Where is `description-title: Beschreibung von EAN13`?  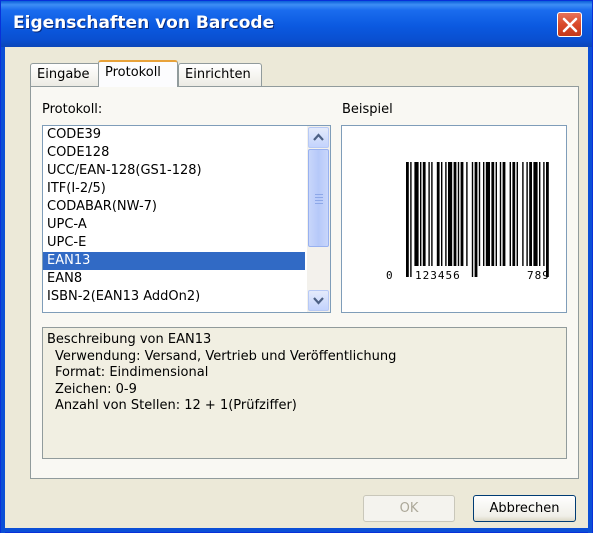 description-title: Beschreibung von EAN13 is located at coordinates (129, 339).